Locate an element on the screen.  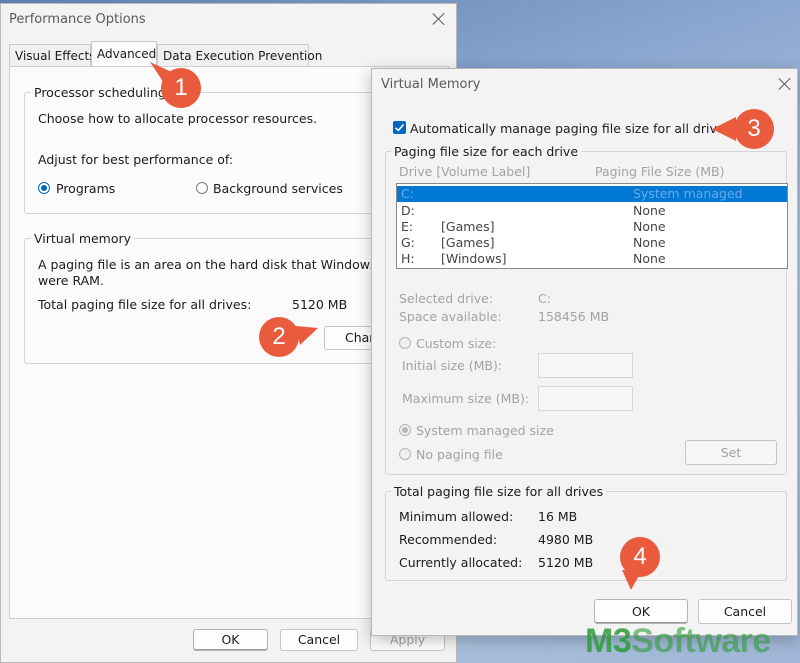
virtual-memory-ok-button: OK is located at coordinates (641, 611).